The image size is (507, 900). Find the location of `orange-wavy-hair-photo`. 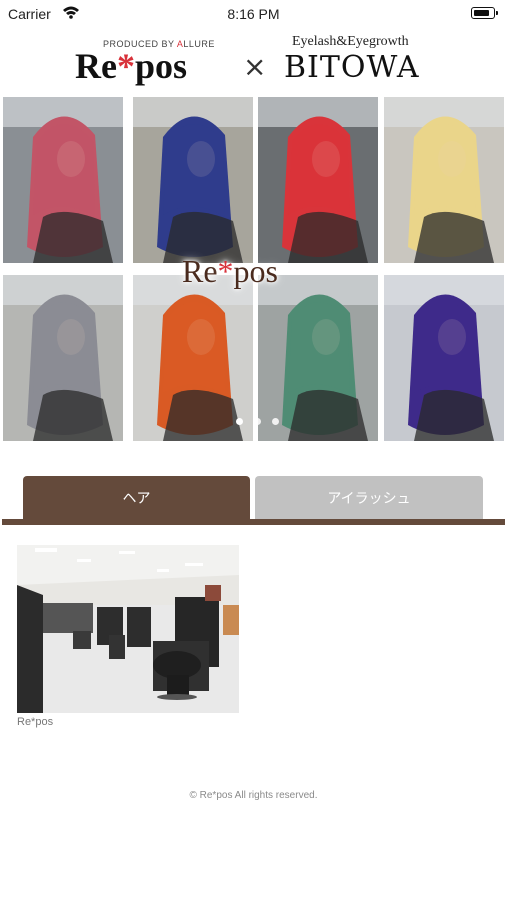

orange-wavy-hair-photo is located at coordinates (193, 358).